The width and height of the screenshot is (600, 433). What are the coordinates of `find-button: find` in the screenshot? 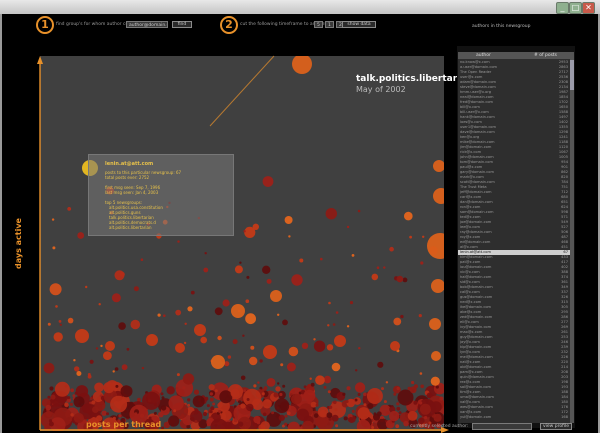 It's located at (182, 24).